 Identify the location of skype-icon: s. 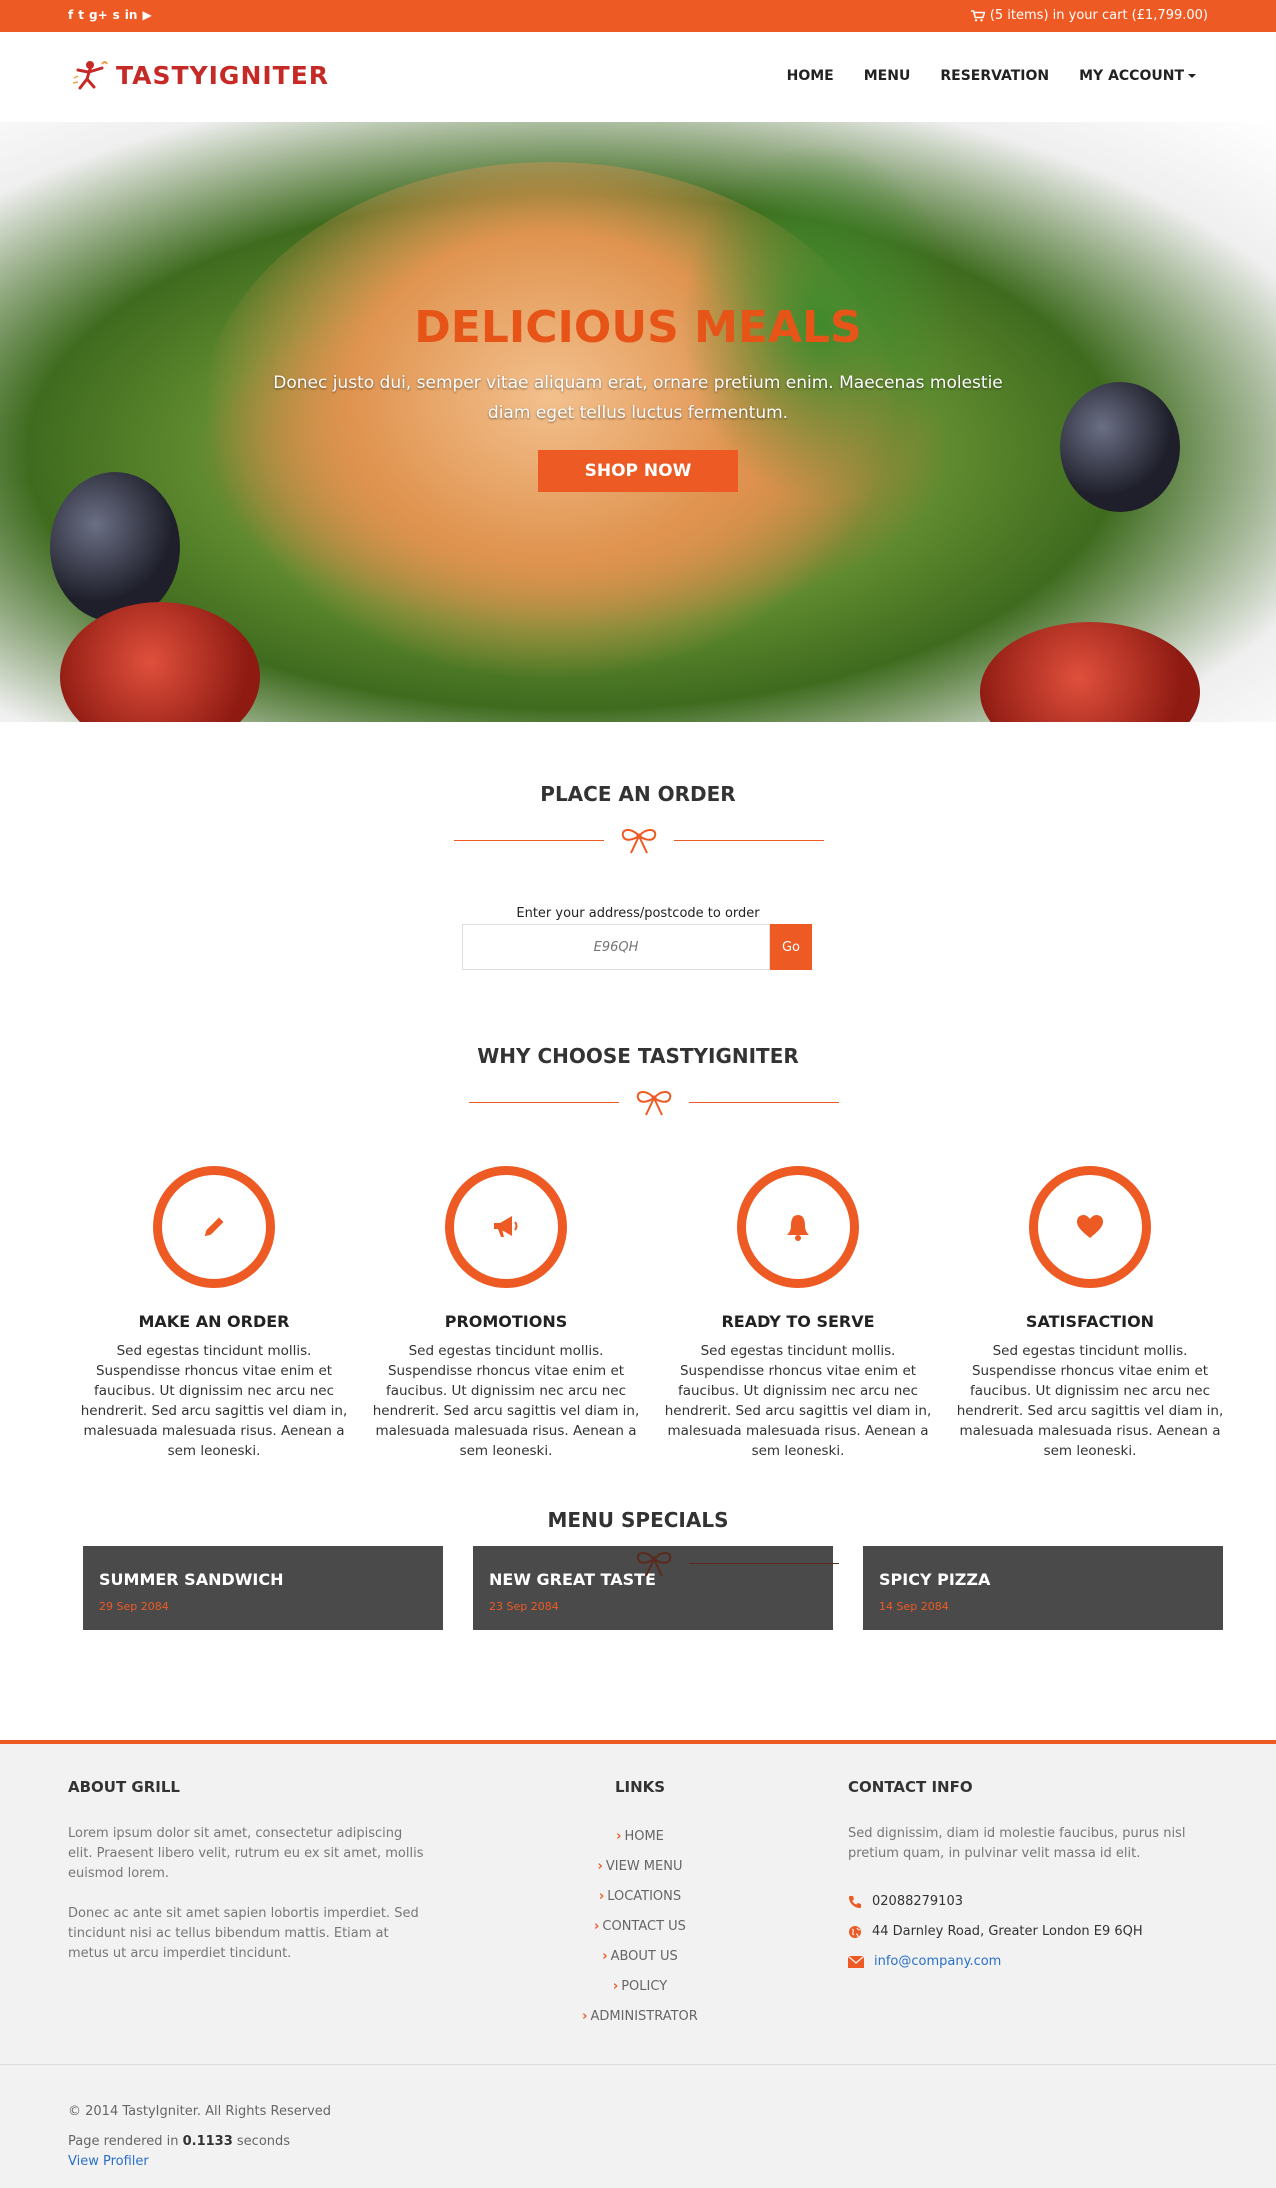
(116, 15).